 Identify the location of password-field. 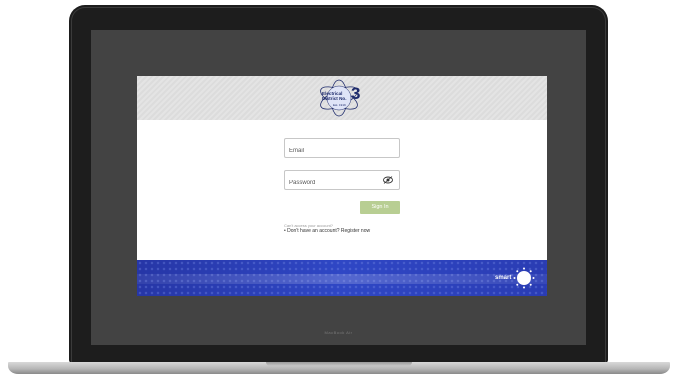
(342, 181).